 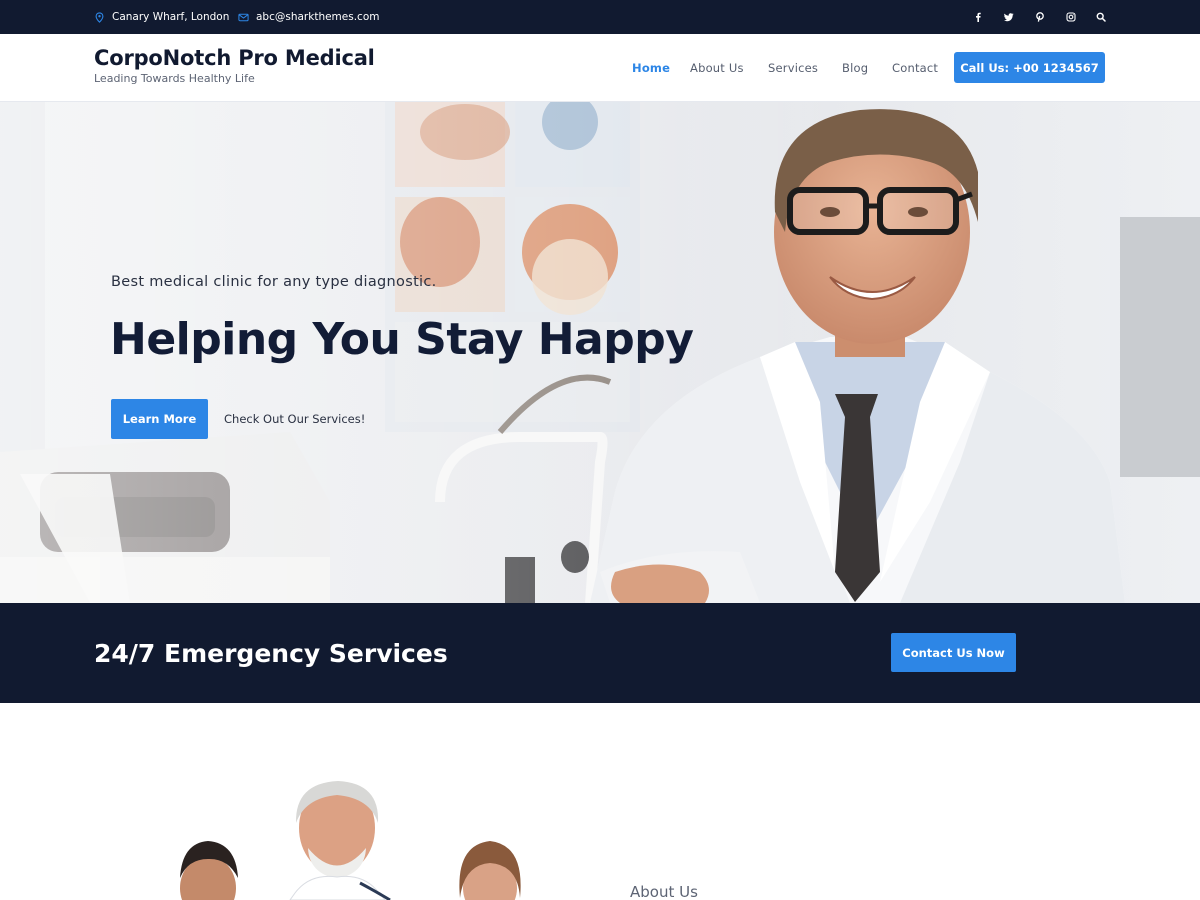 What do you see at coordinates (600, 653) in the screenshot?
I see `emergency-banner: 24/7 Emergency Services Contact Us Now` at bounding box center [600, 653].